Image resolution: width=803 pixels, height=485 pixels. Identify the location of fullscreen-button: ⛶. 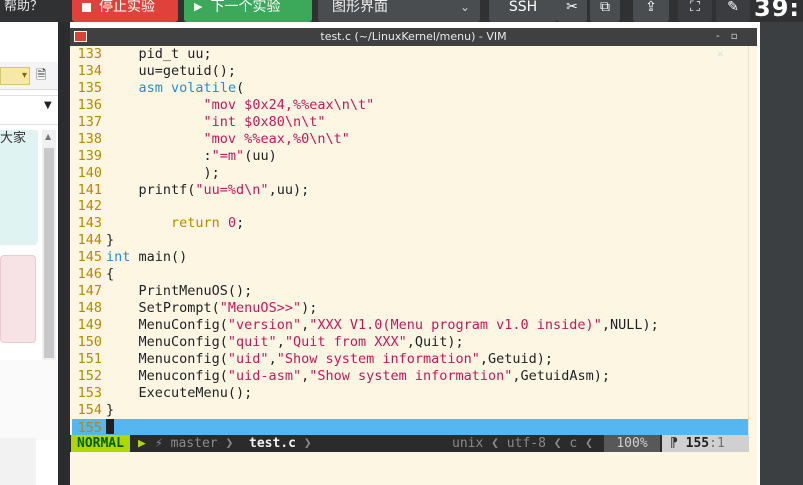
(695, 11).